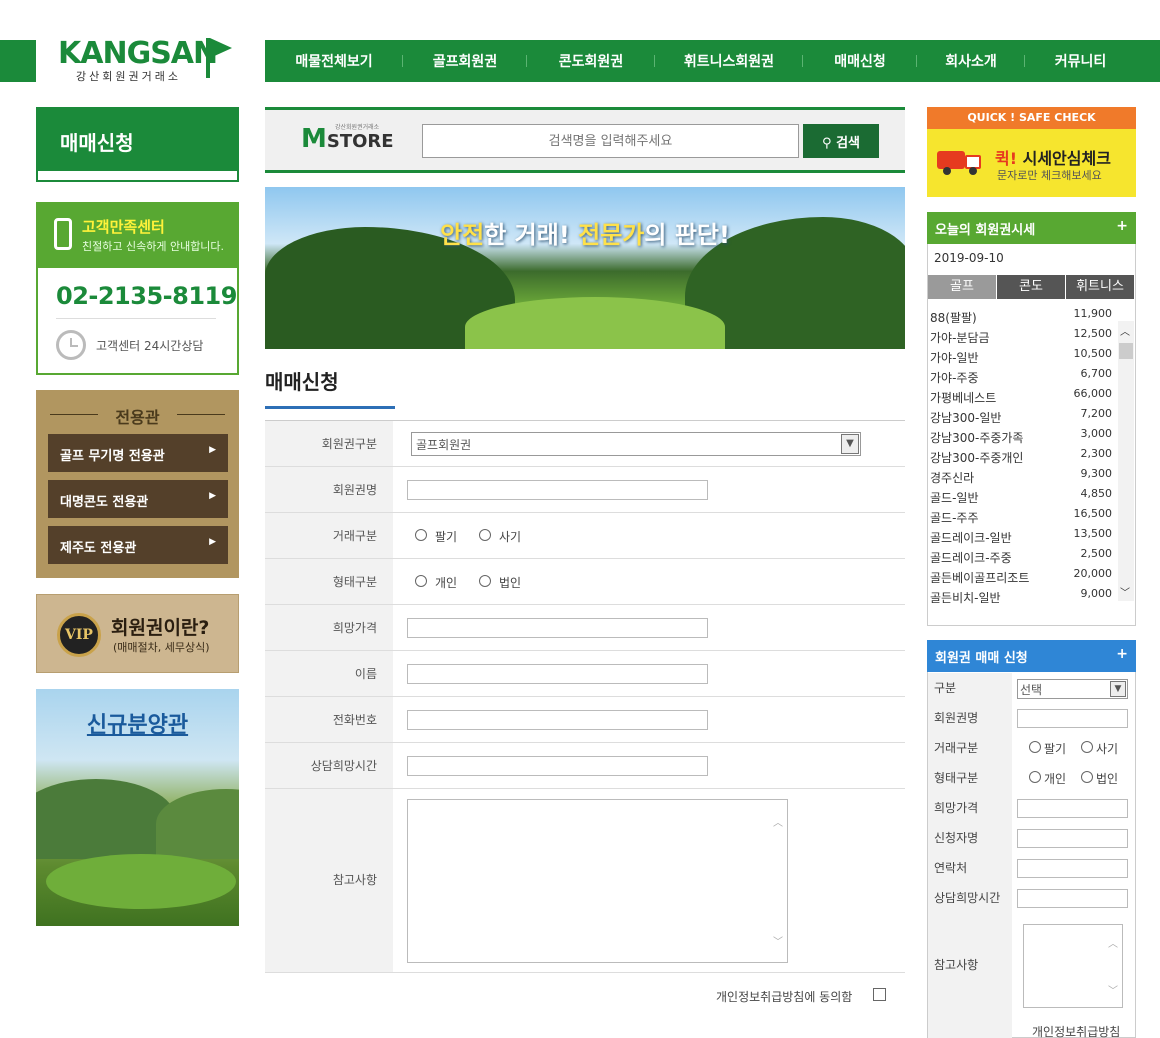 This screenshot has width=1160, height=1038. I want to click on membership-info-banner: VIP 회원권이란? (매매절차, 세무상식), so click(137, 633).